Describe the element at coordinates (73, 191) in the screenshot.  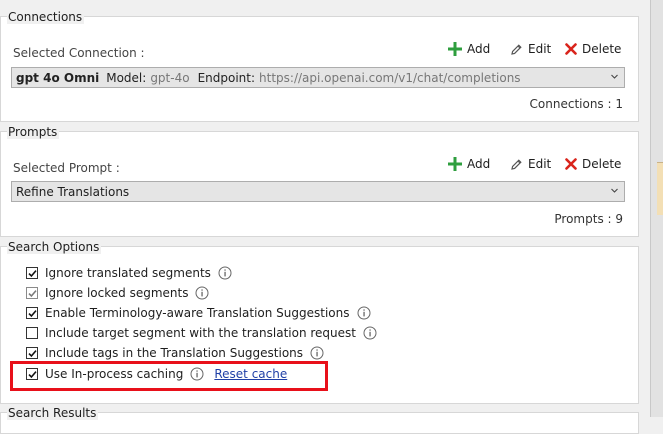
I see `prompt-selected-value: Refine Translations` at that location.